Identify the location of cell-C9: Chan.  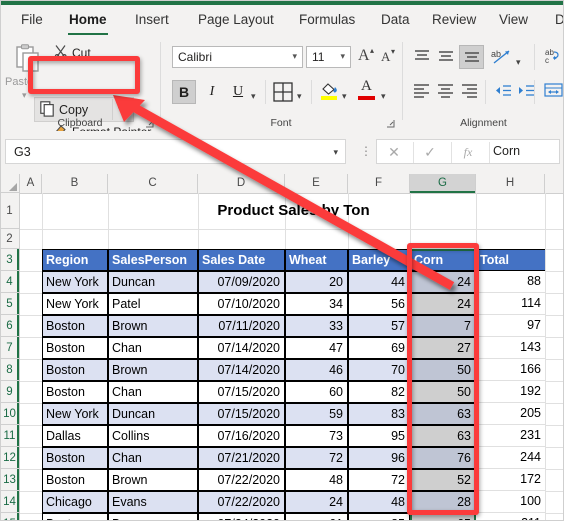
(153, 392).